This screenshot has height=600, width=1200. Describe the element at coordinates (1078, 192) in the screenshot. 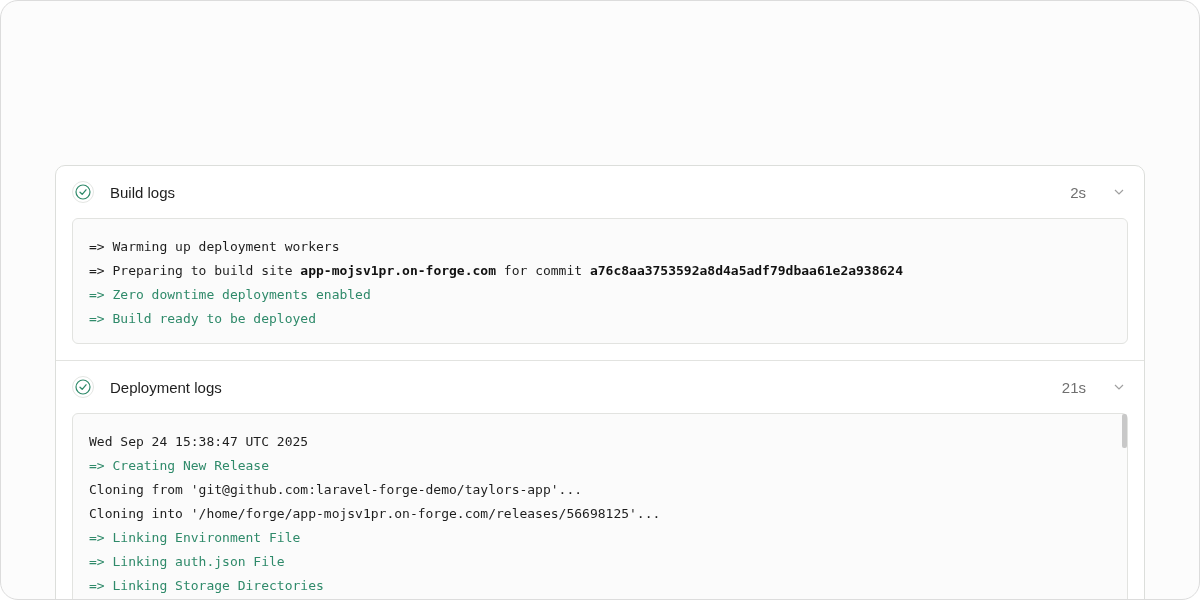

I see `duration: 2s` at that location.